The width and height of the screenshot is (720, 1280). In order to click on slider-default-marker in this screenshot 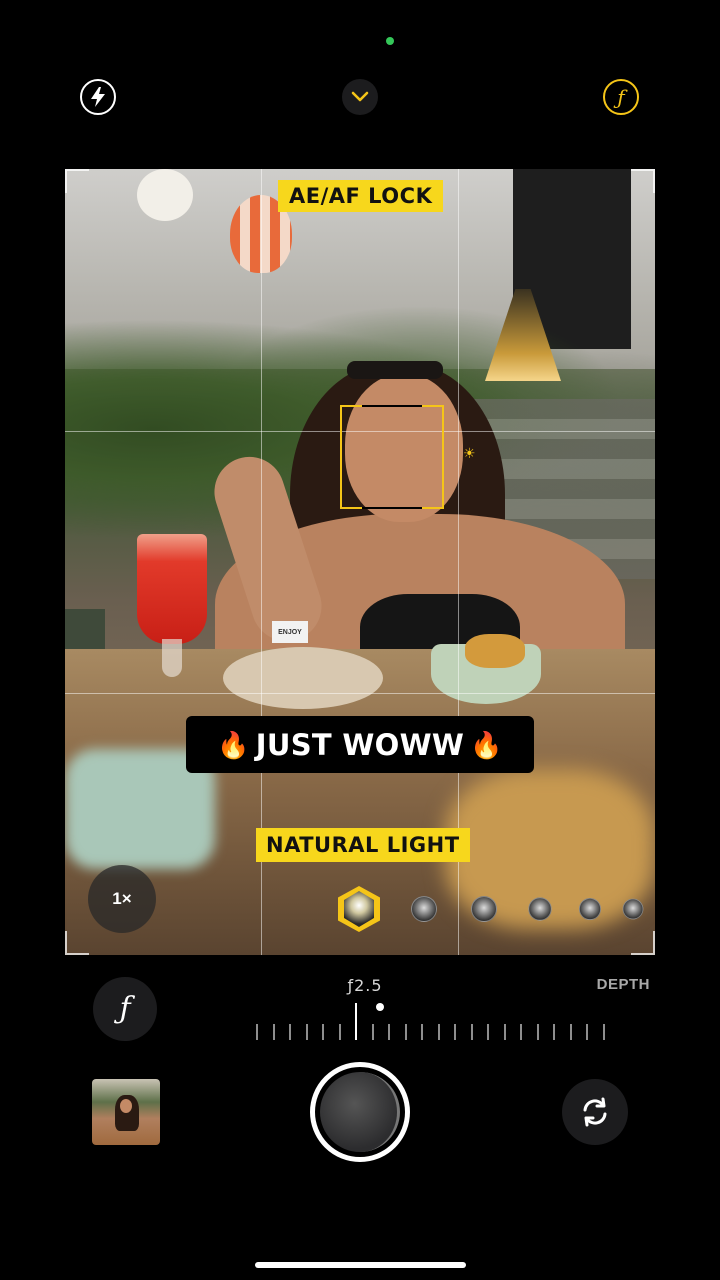, I will do `click(380, 1007)`.